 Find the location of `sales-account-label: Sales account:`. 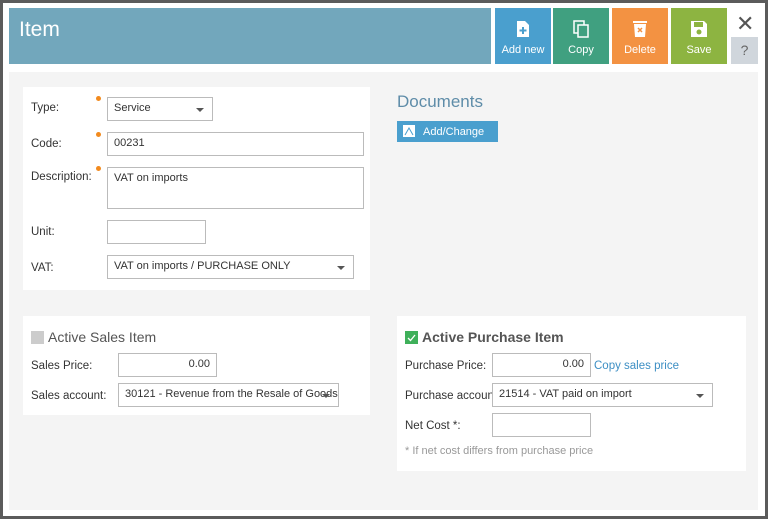

sales-account-label: Sales account: is located at coordinates (69, 396).